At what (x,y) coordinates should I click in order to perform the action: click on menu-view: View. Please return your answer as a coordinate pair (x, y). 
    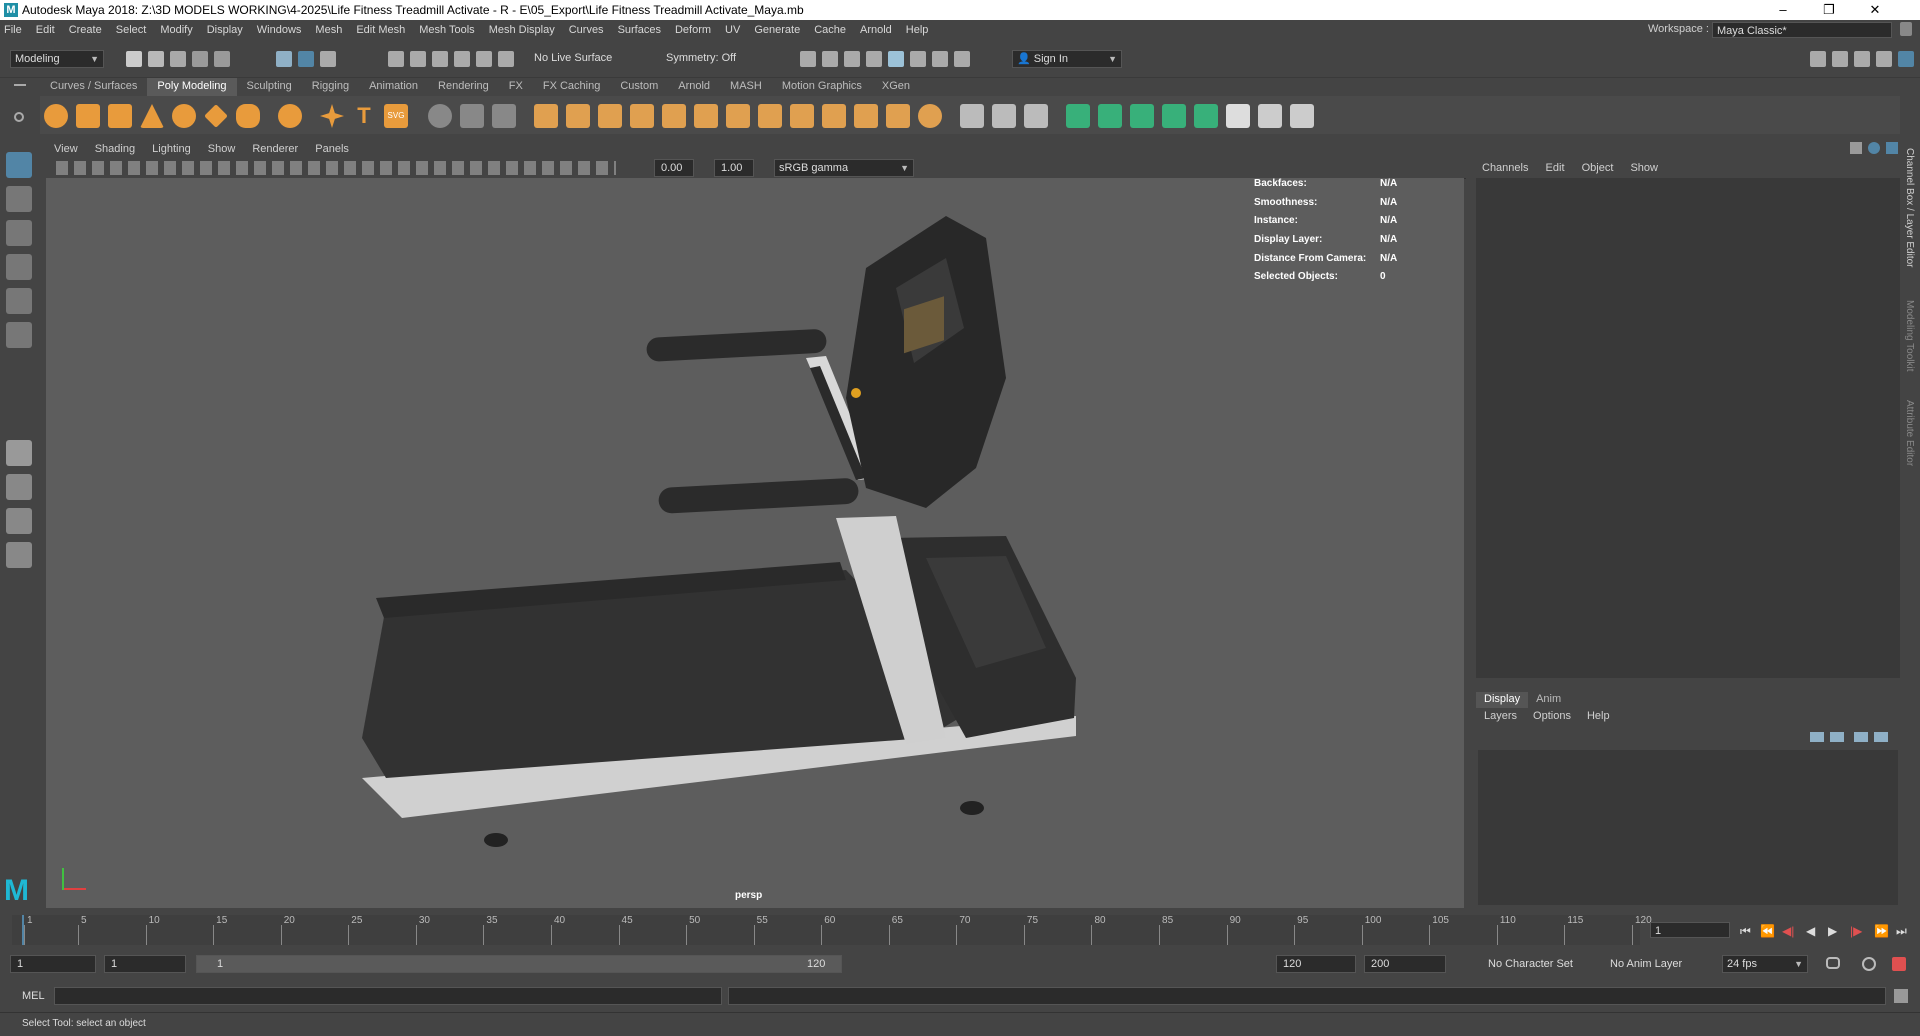
    Looking at the image, I should click on (66, 149).